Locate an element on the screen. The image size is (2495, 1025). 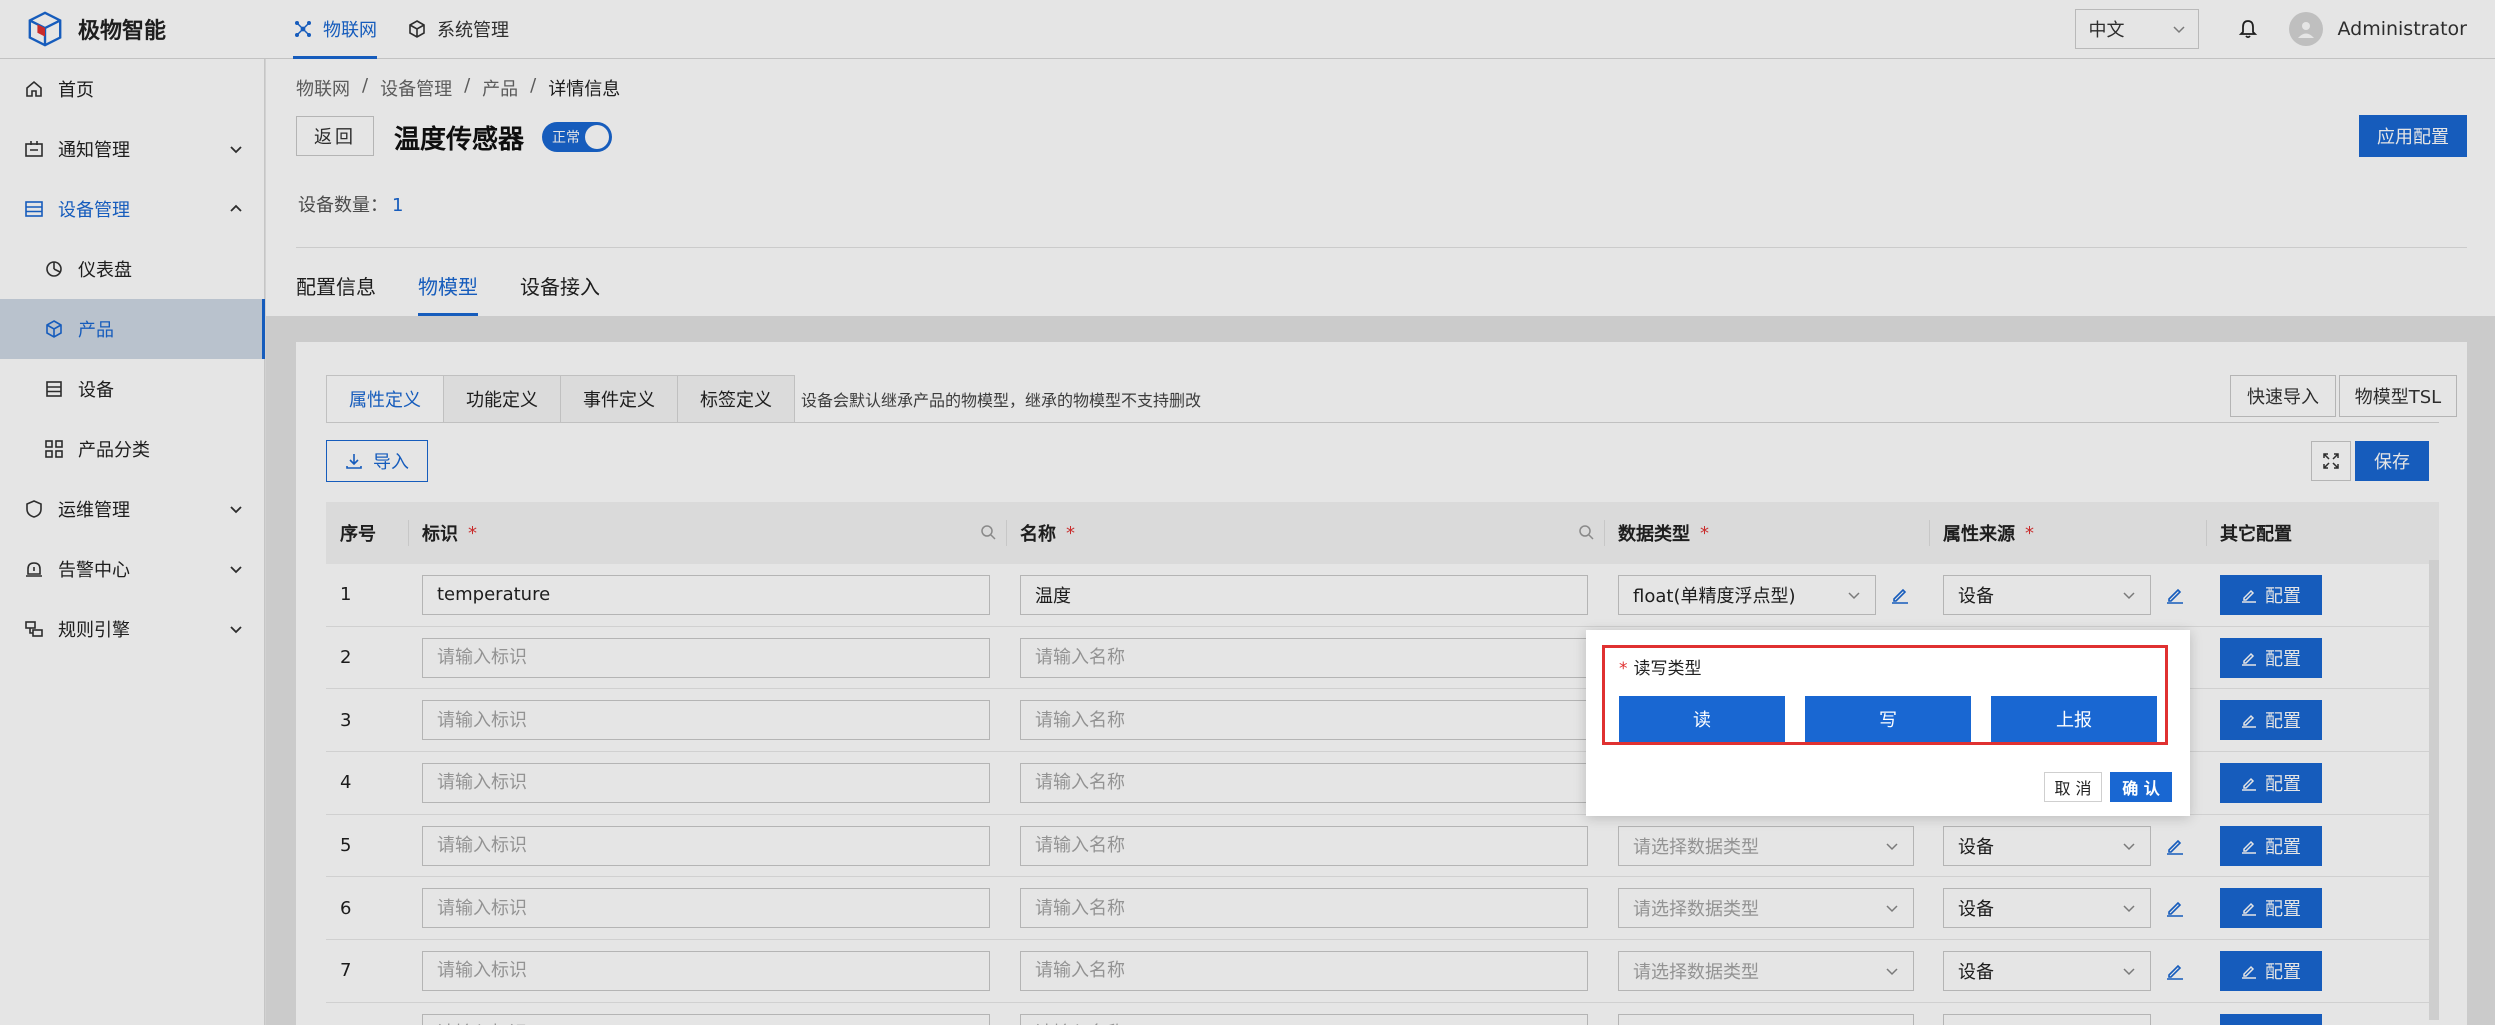
required-mark: * is located at coordinates (1623, 669).